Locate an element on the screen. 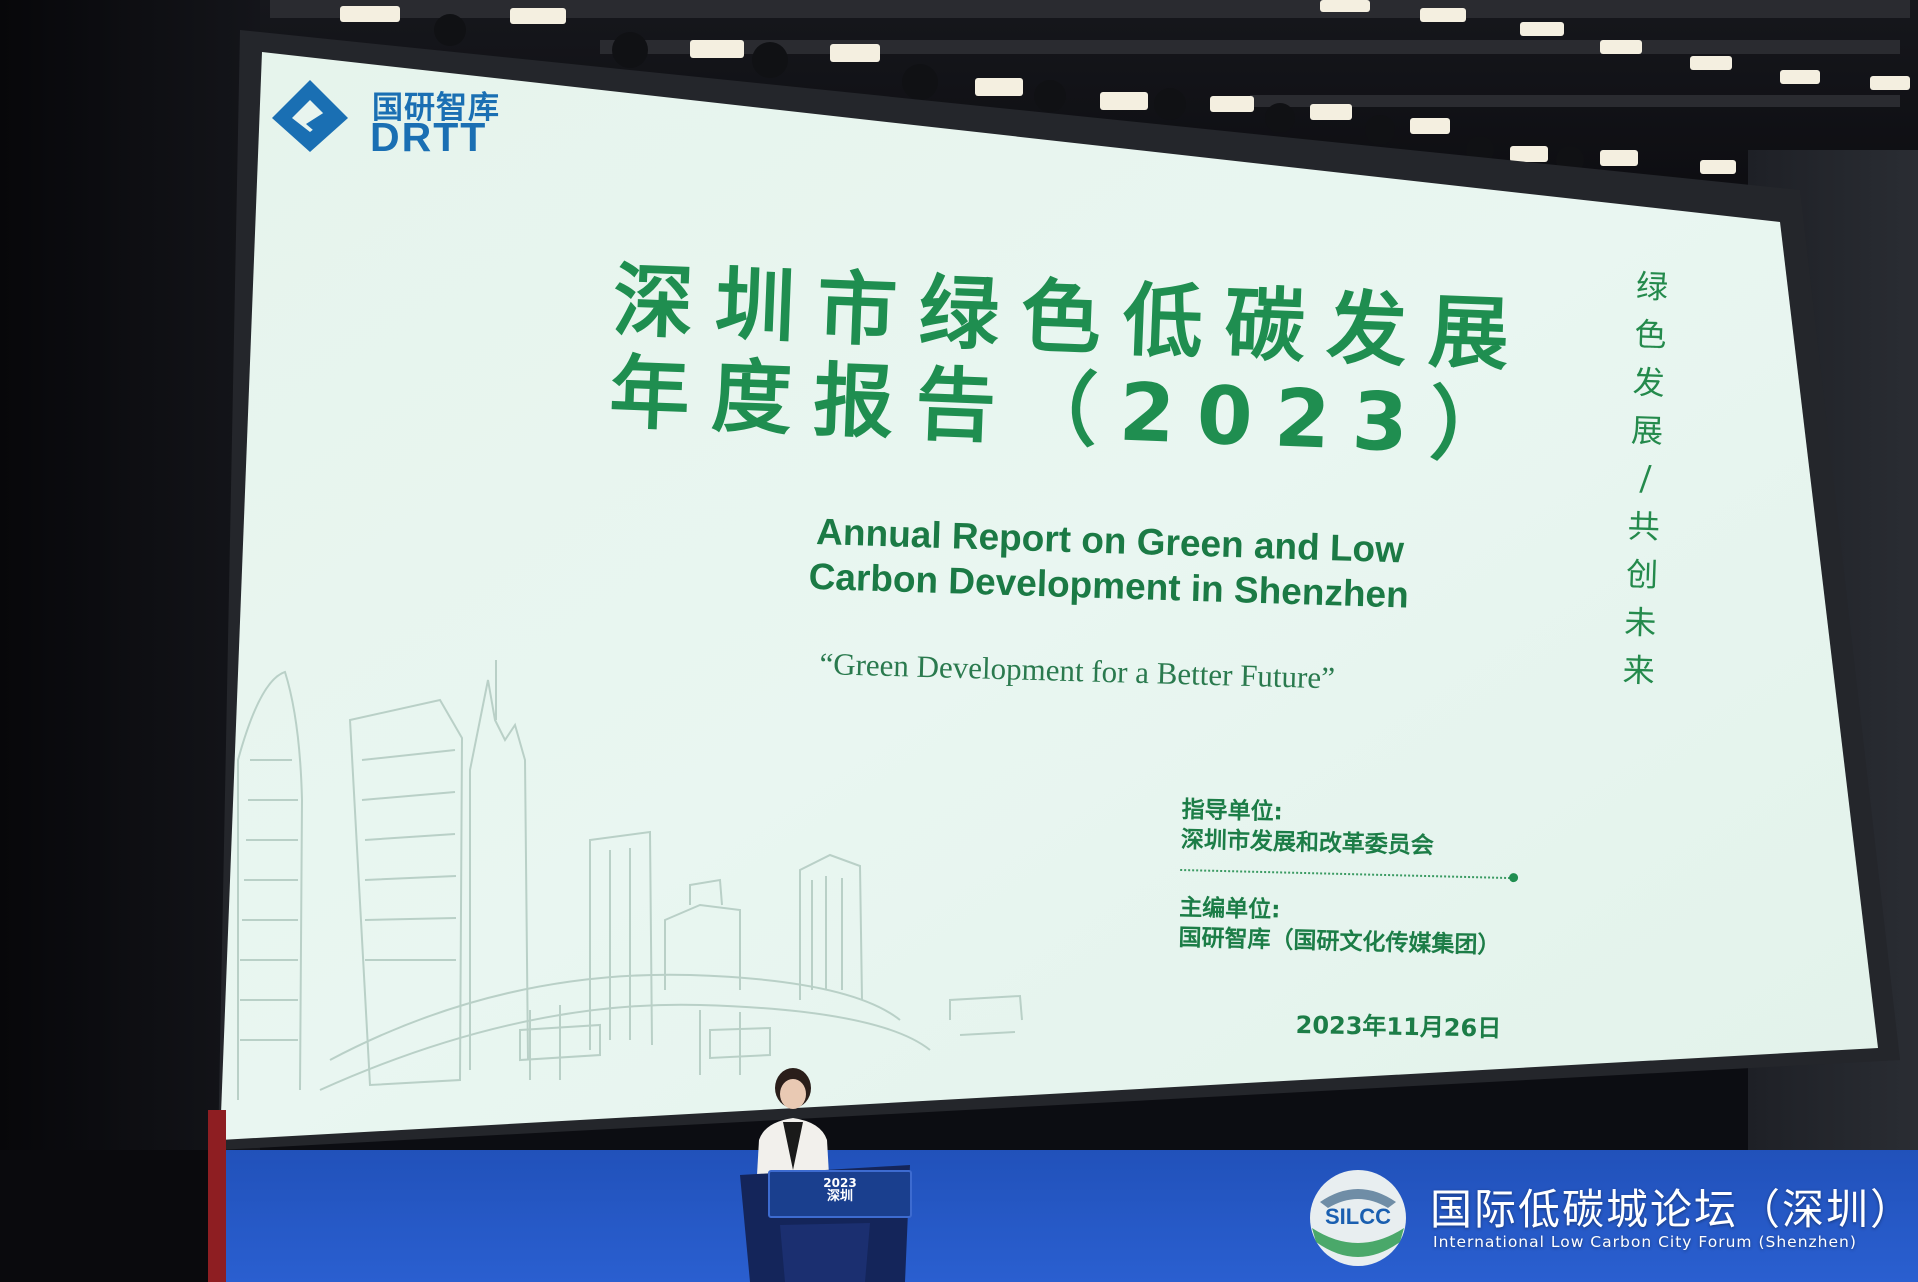 The height and width of the screenshot is (1282, 1918). vertical-char: 来 is located at coordinates (1639, 671).